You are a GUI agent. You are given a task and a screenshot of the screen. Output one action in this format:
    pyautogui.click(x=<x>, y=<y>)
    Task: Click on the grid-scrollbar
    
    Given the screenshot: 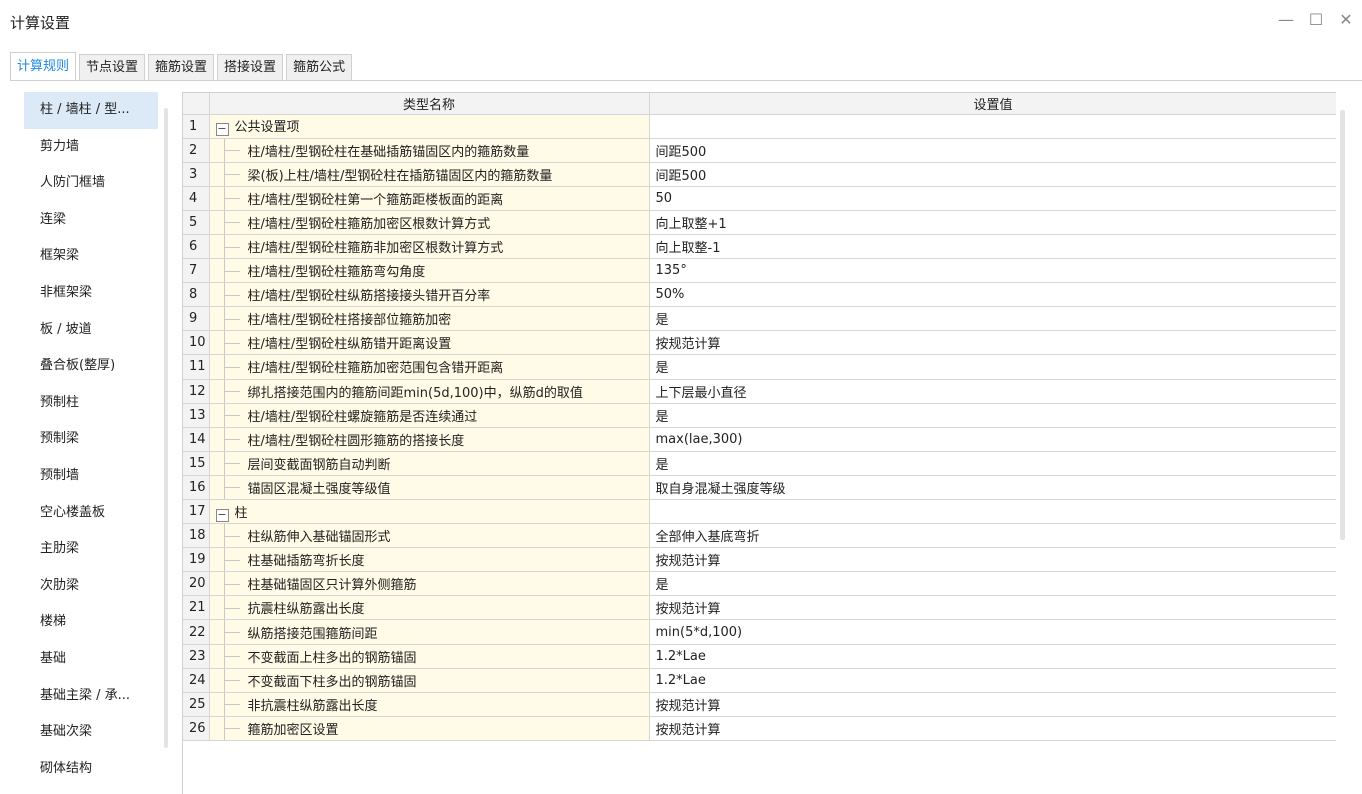 What is the action you would take?
    pyautogui.click(x=1342, y=325)
    